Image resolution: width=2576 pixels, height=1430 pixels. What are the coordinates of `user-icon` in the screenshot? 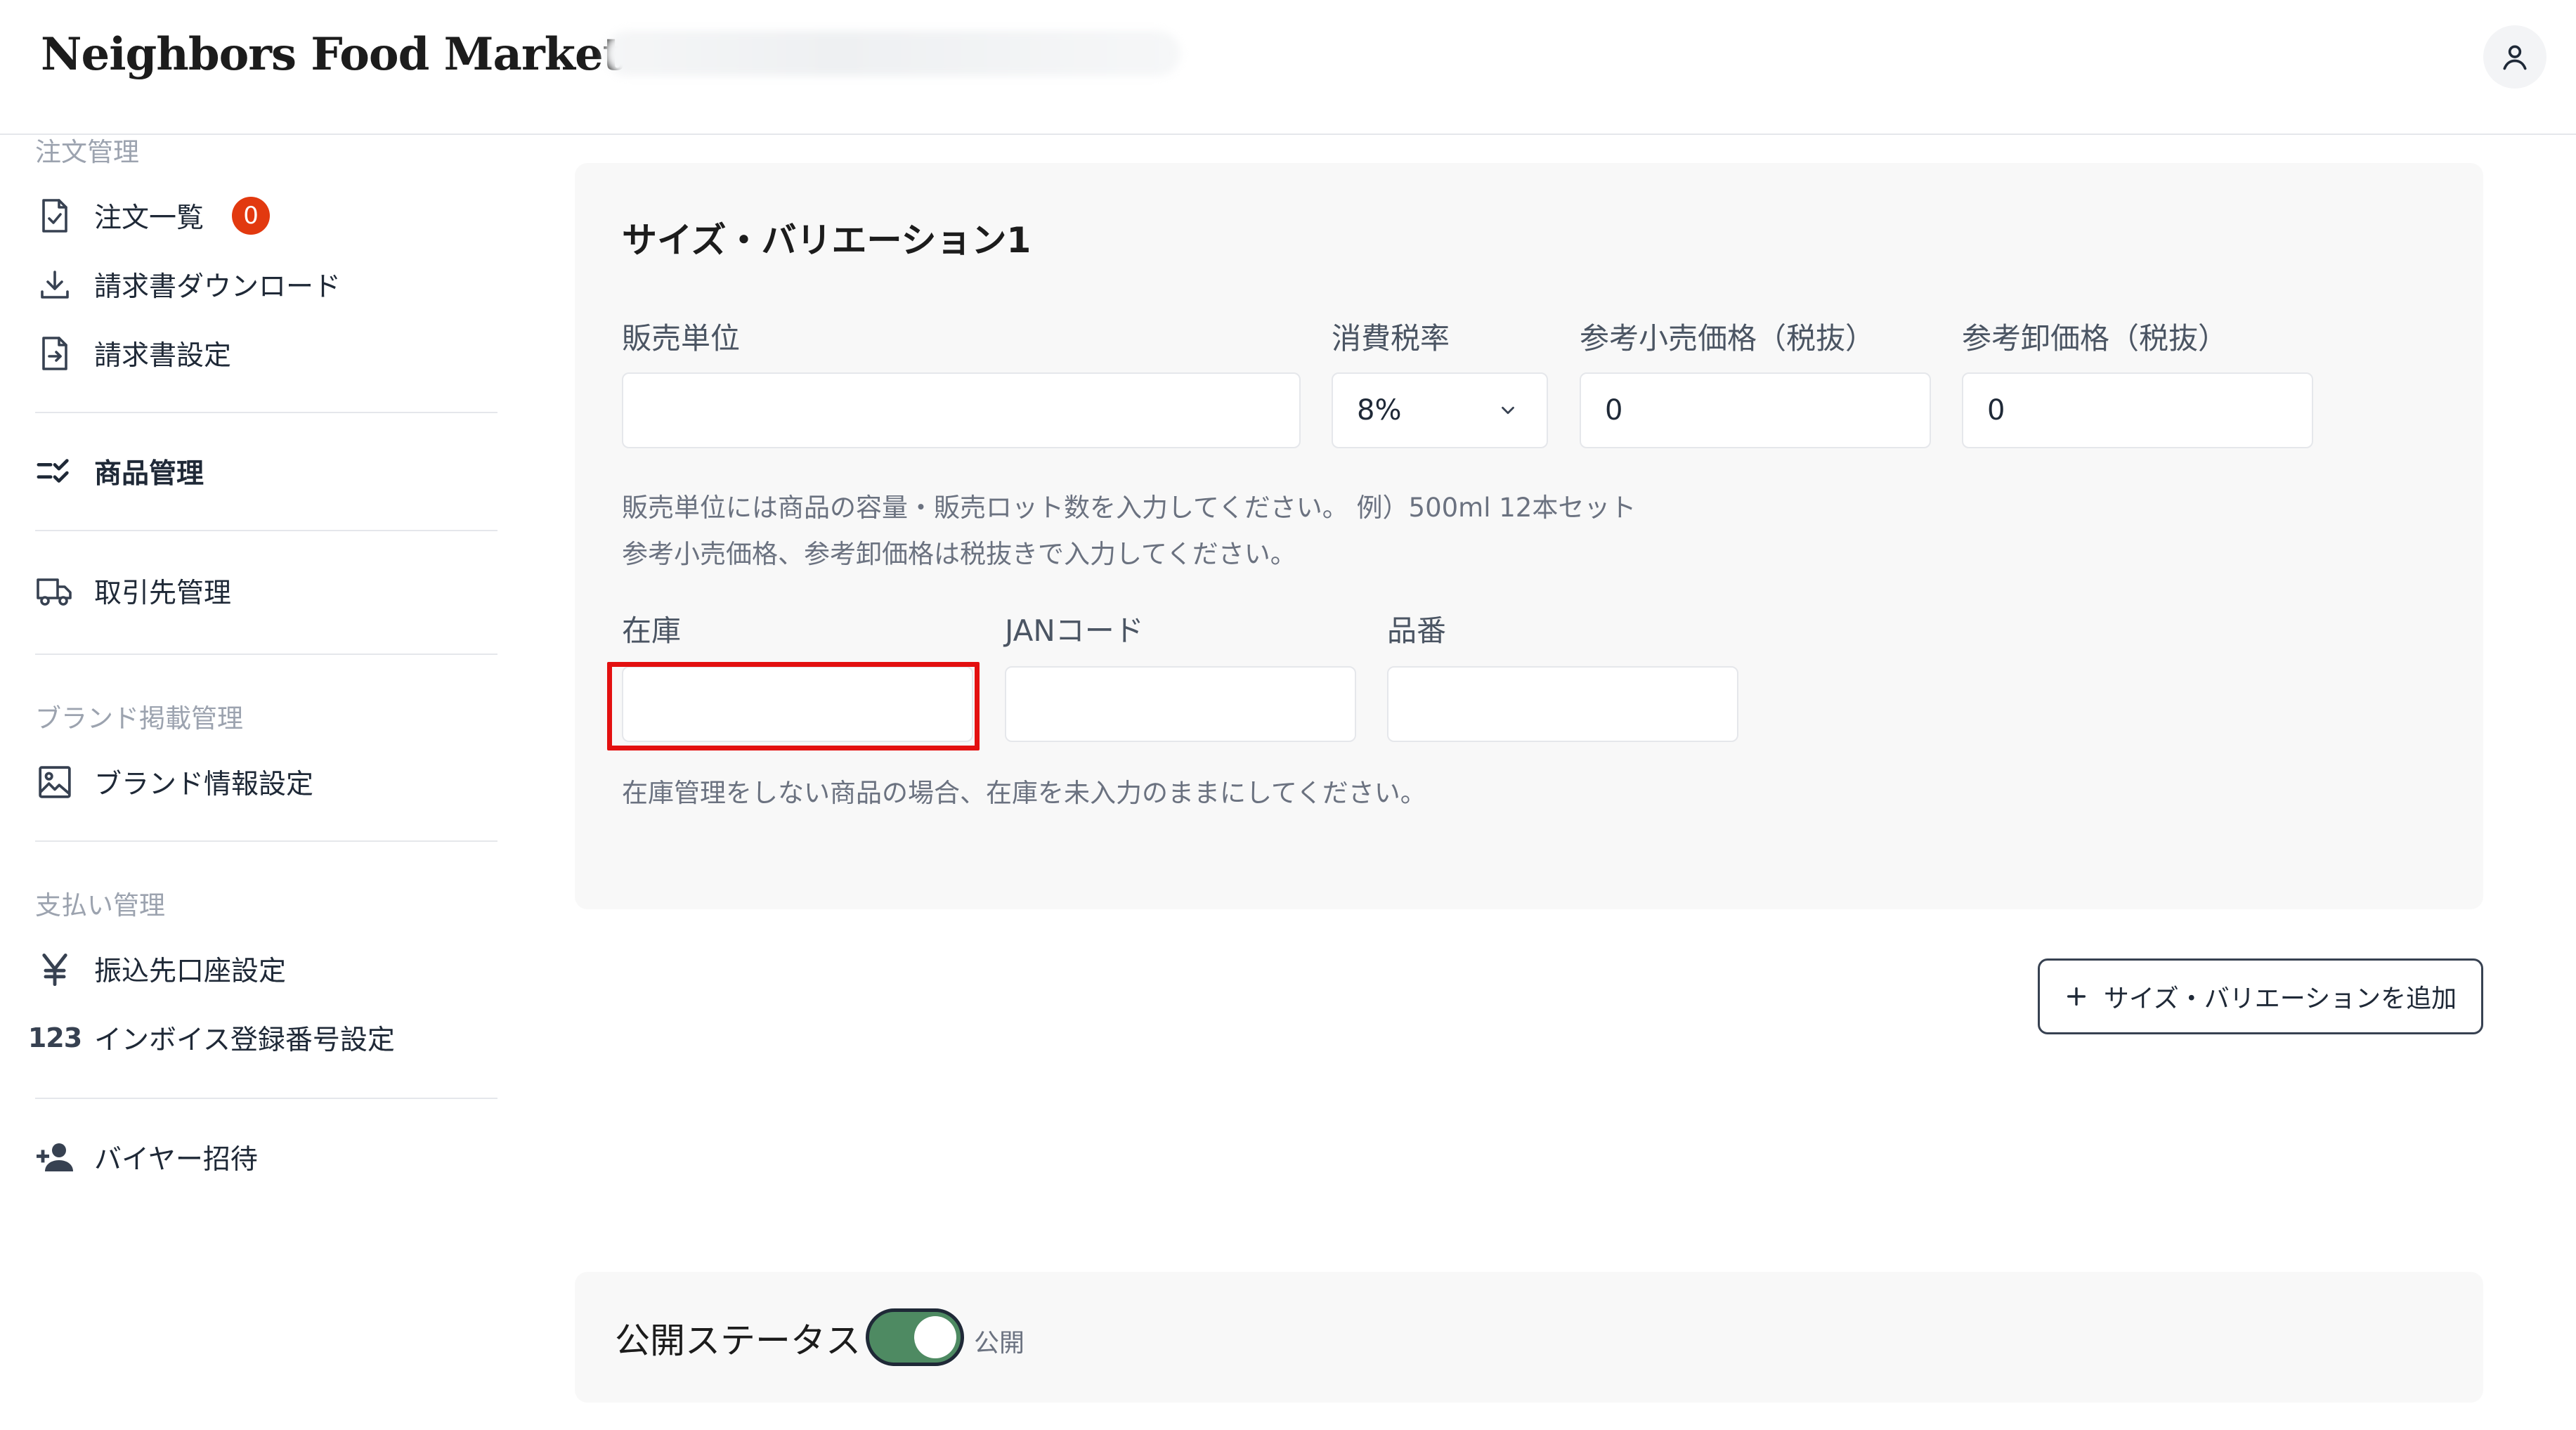 It's located at (2515, 58).